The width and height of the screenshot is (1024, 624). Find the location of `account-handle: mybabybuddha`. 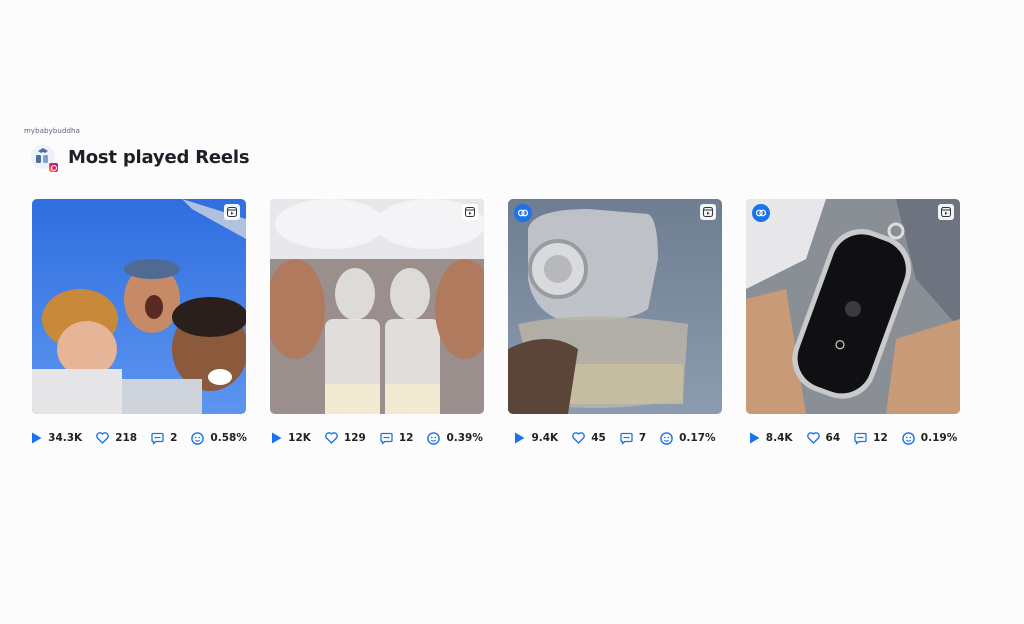

account-handle: mybabybuddha is located at coordinates (52, 131).